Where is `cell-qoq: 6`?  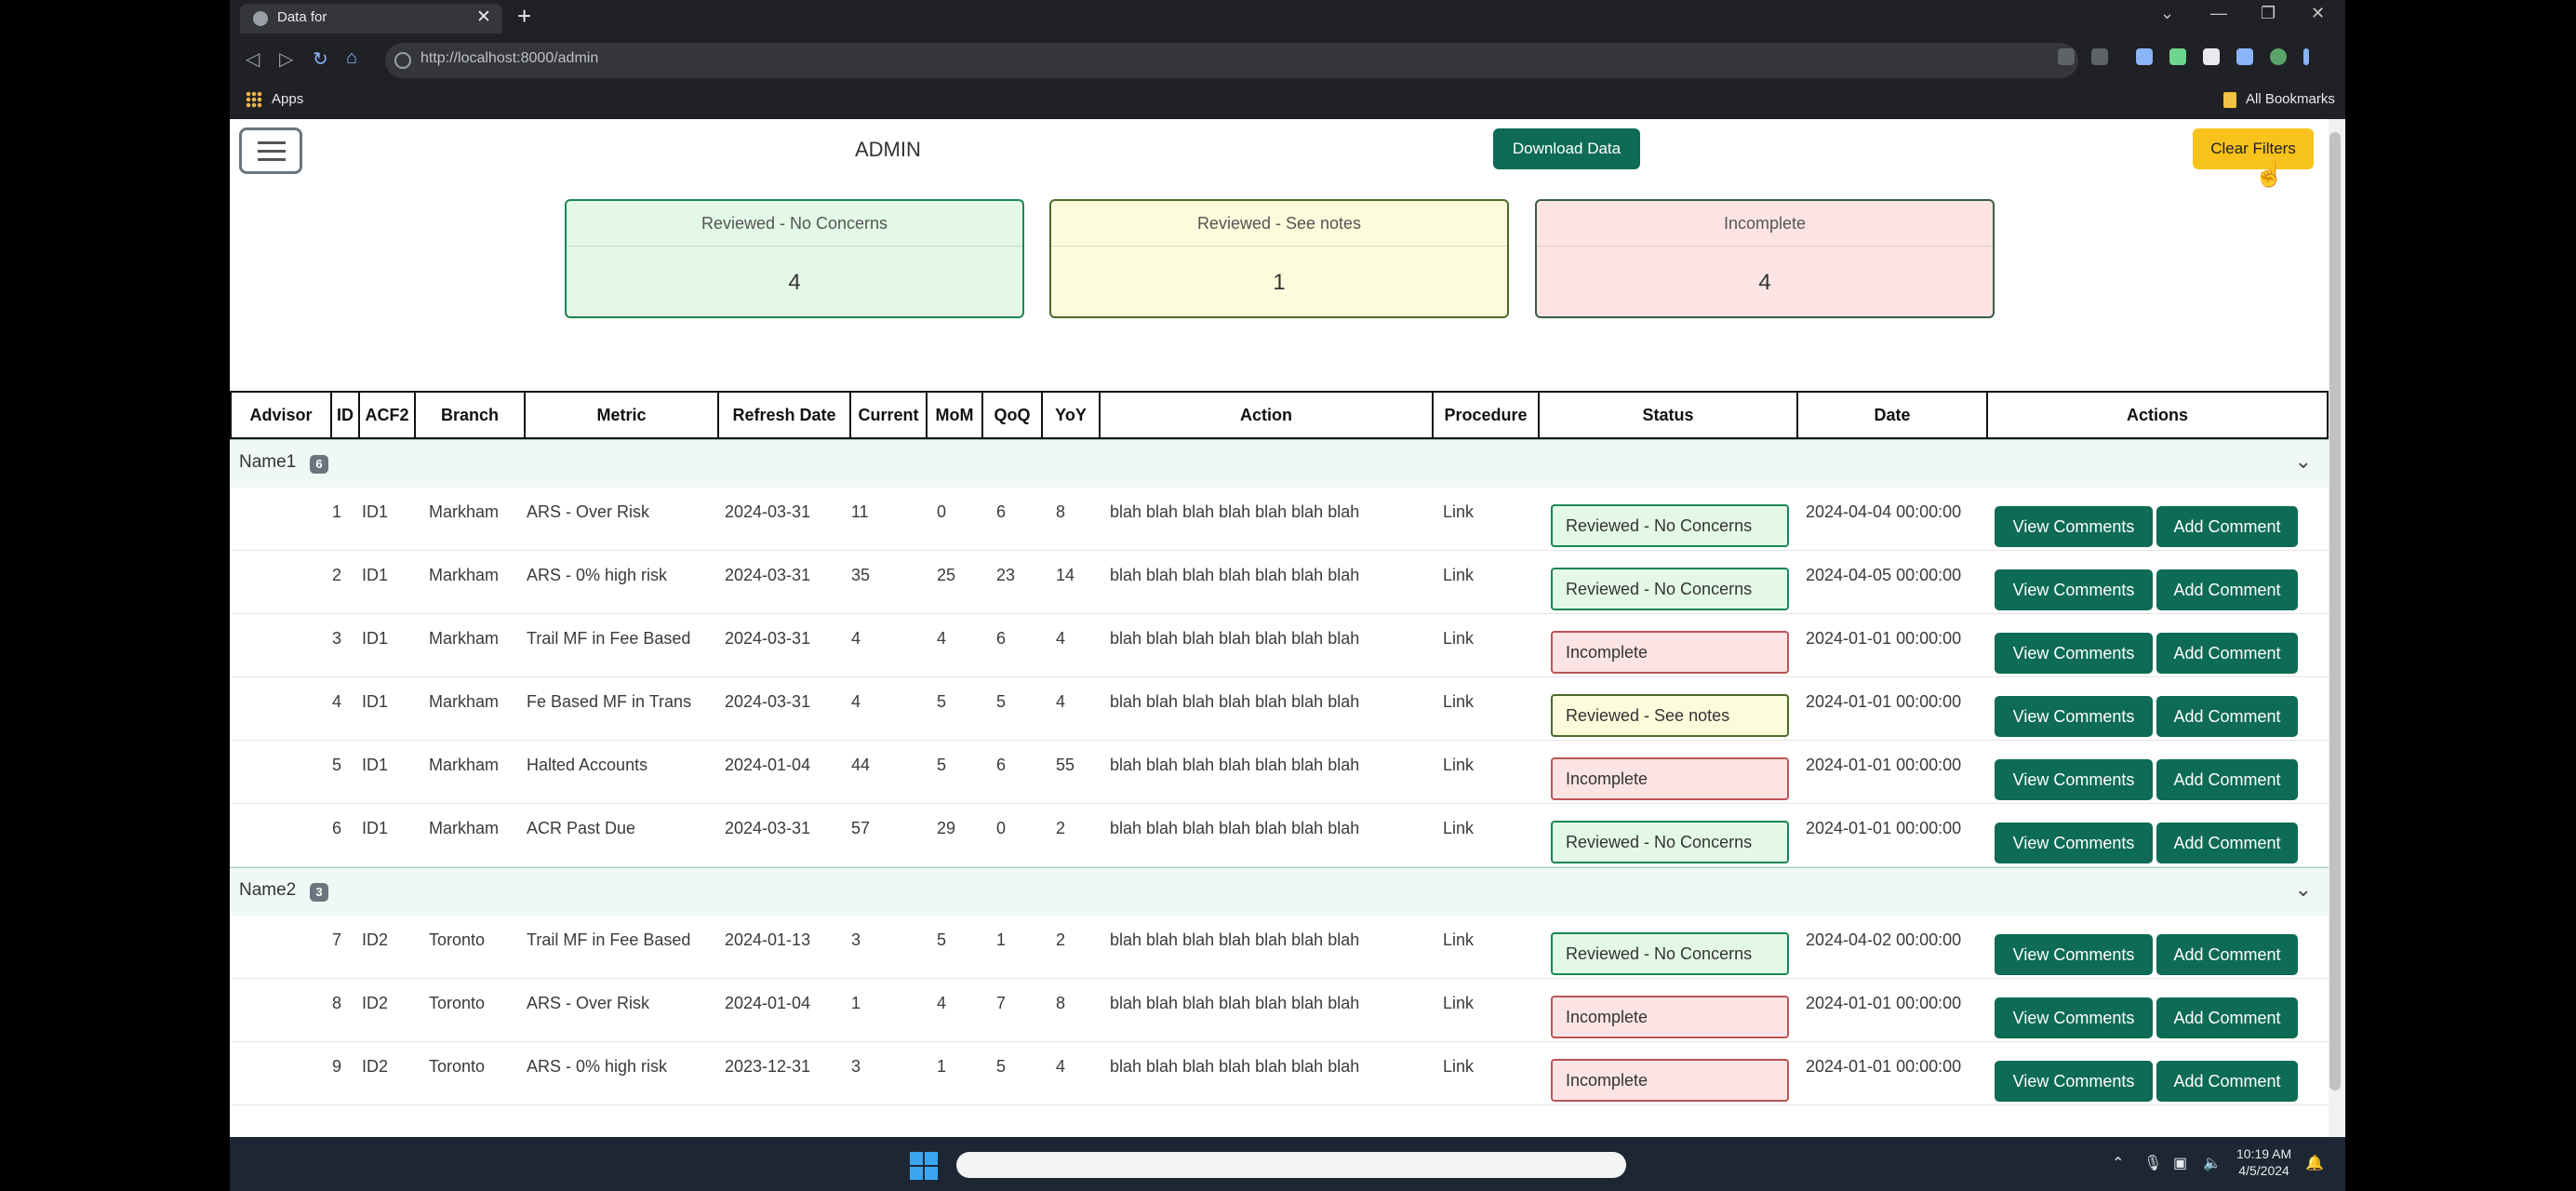 cell-qoq: 6 is located at coordinates (1001, 511).